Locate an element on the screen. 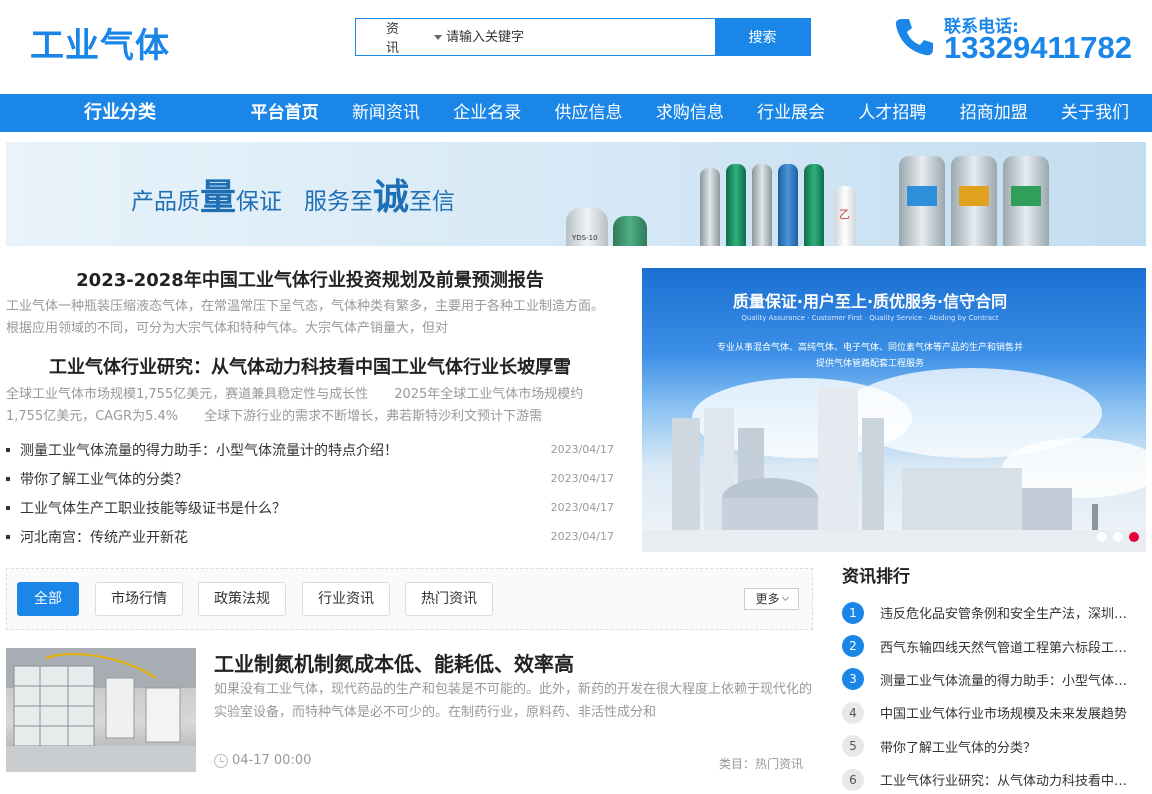 This screenshot has width=1152, height=794. search-input is located at coordinates (580, 37).